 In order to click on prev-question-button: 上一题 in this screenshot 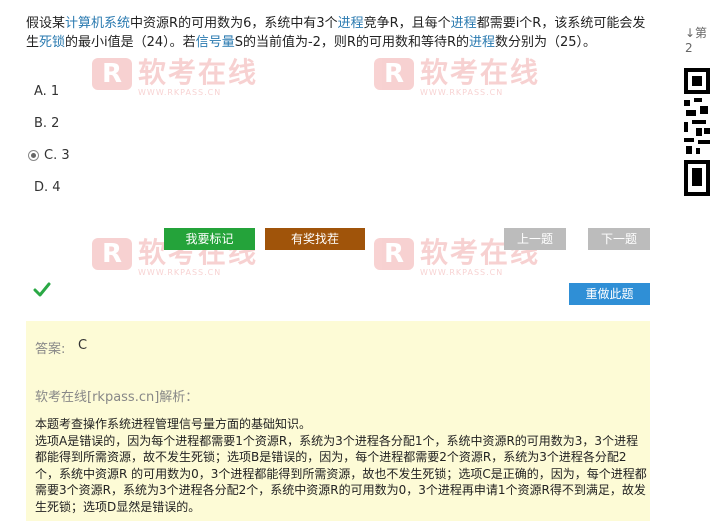, I will do `click(535, 239)`.